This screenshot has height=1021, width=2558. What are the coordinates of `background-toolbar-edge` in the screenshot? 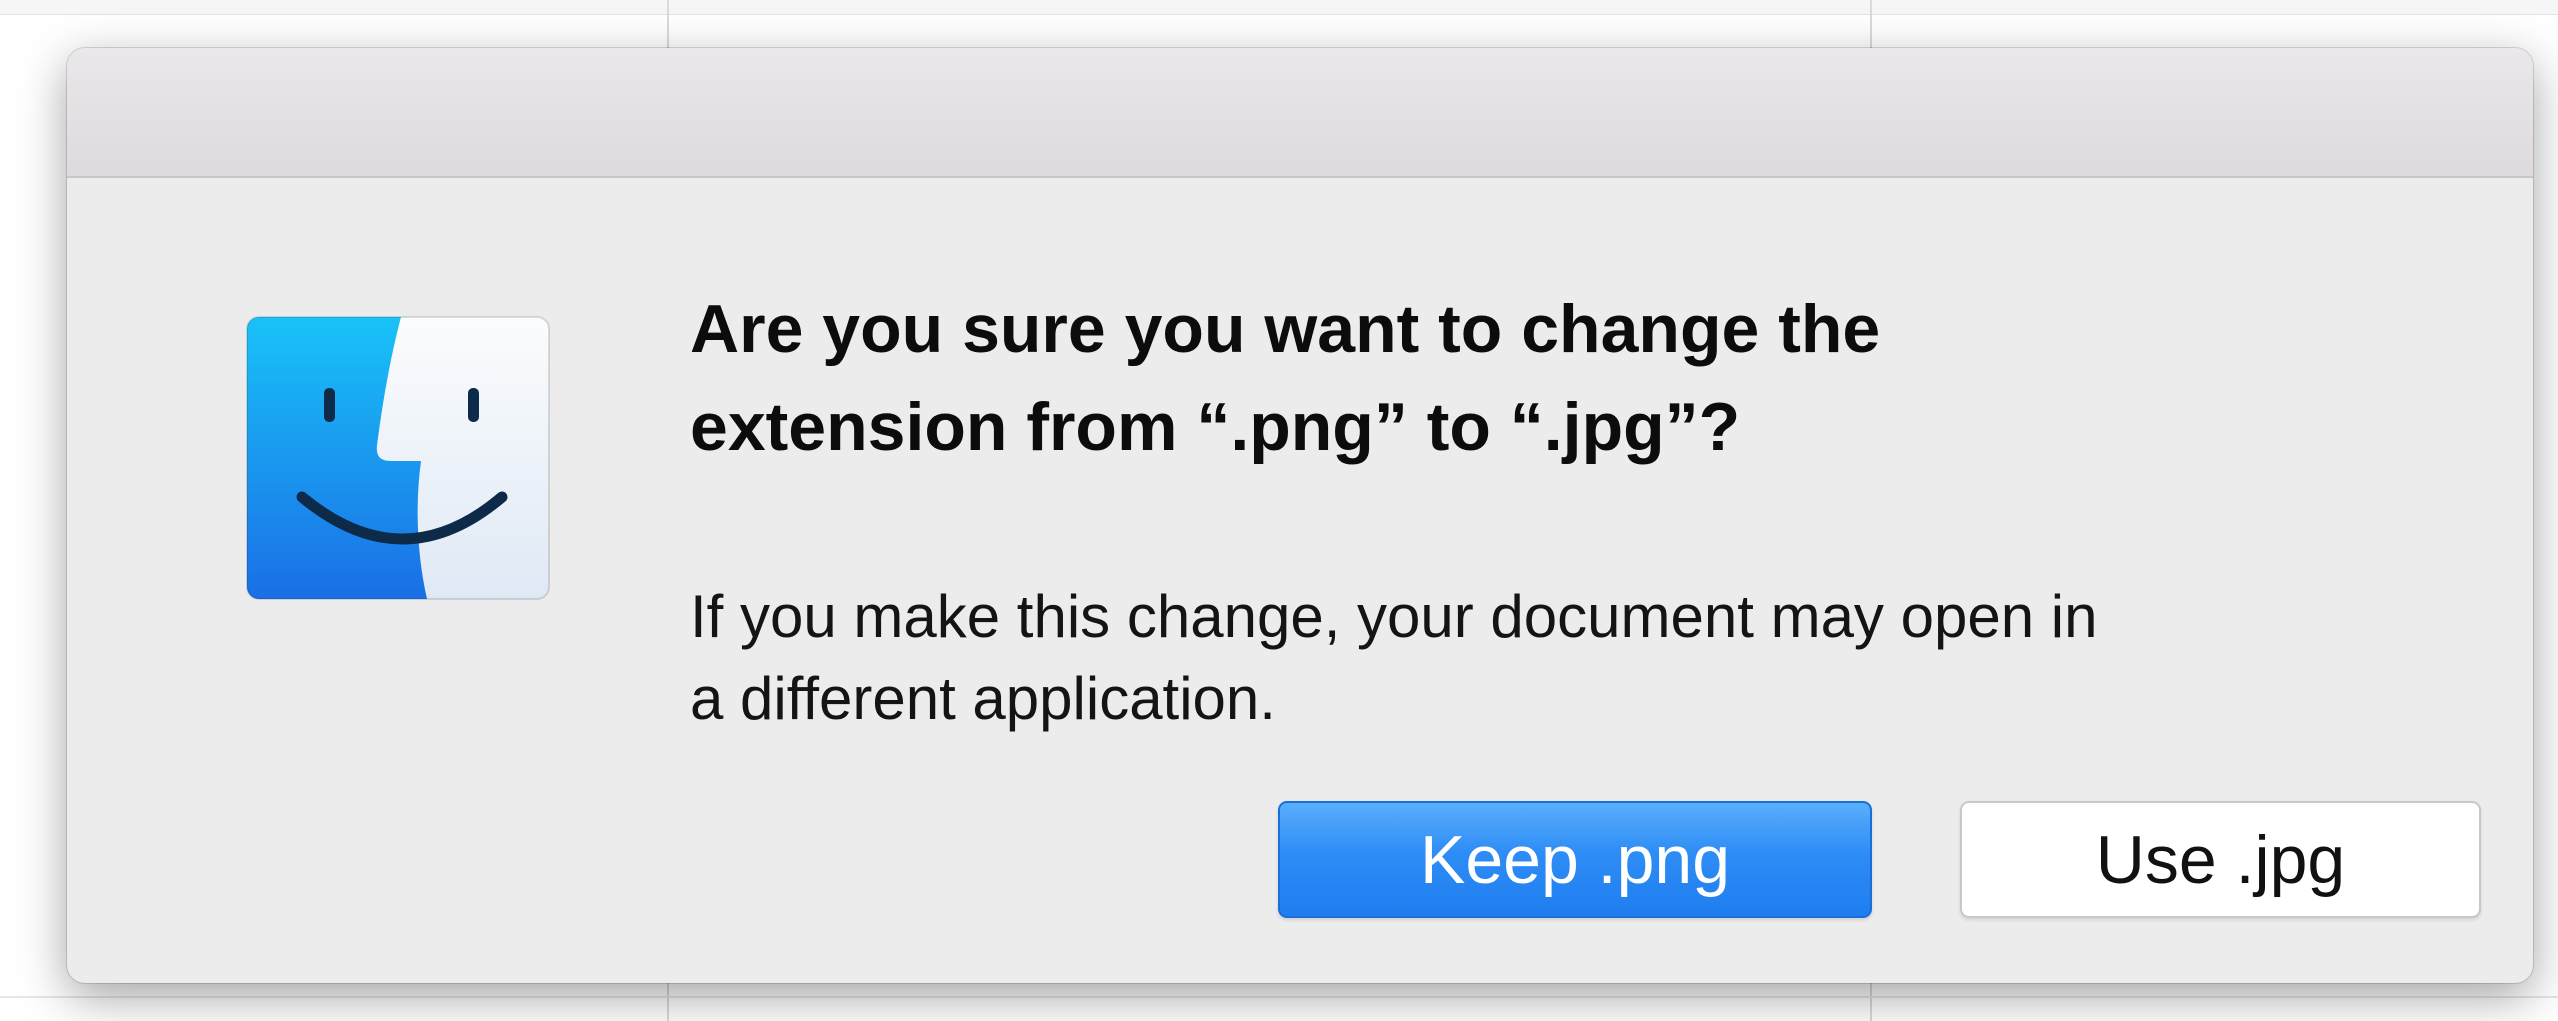 It's located at (1279, 7).